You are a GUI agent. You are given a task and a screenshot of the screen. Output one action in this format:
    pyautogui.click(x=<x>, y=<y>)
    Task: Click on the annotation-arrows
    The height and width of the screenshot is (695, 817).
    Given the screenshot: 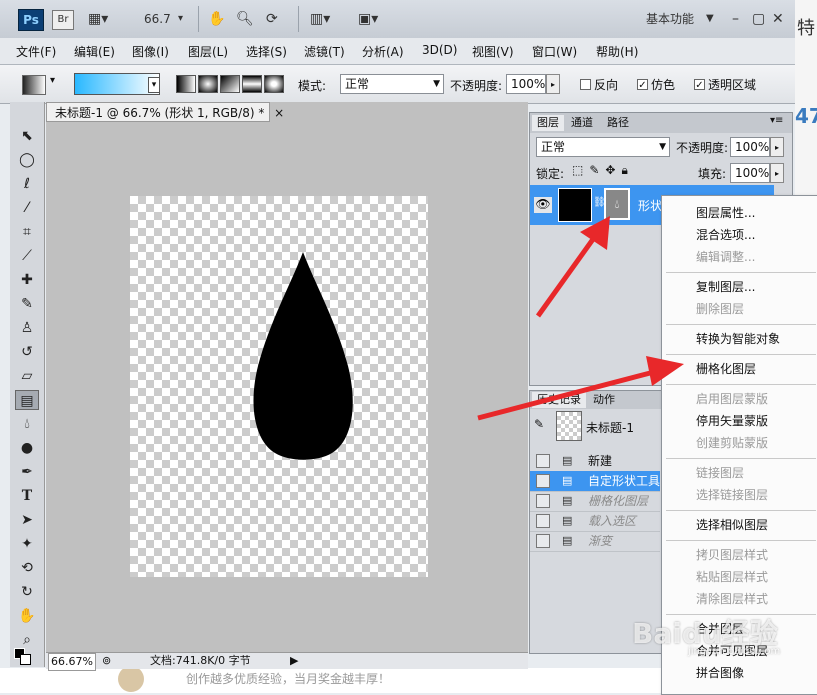 What is the action you would take?
    pyautogui.click(x=580, y=318)
    